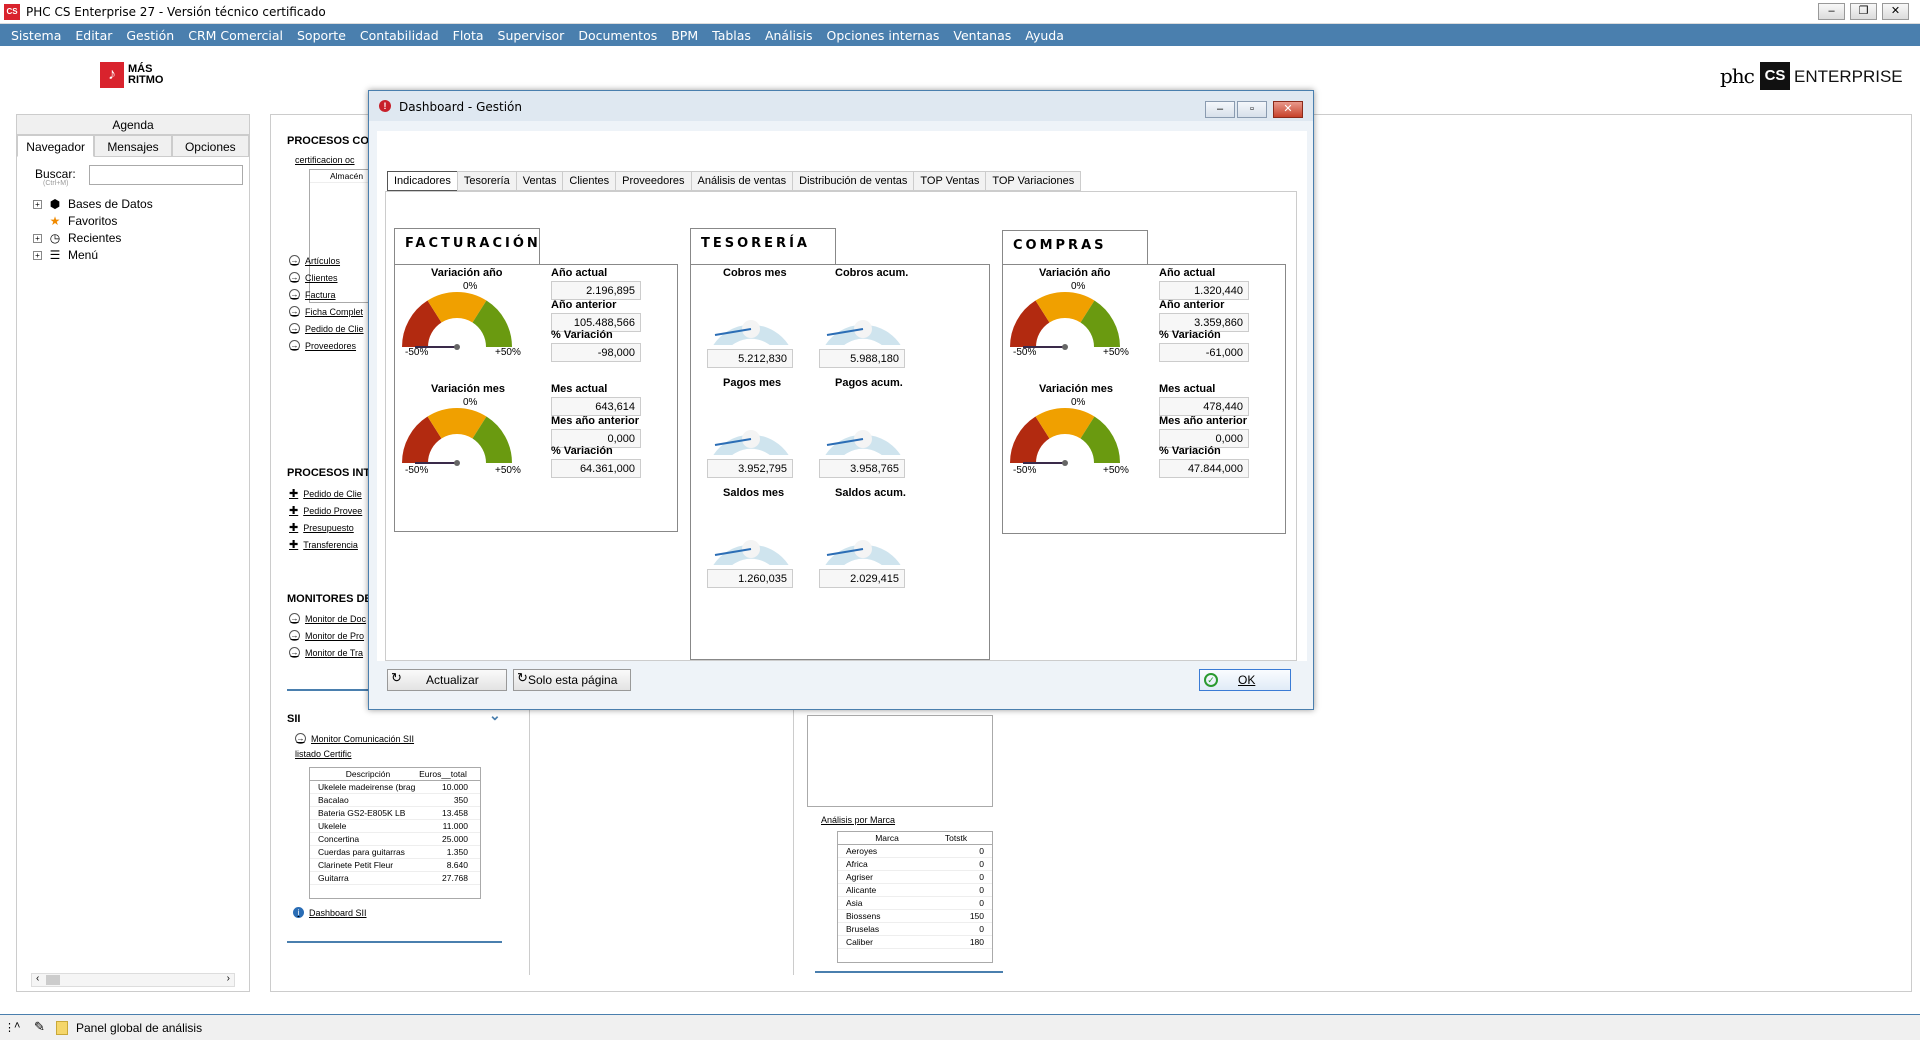  I want to click on arrow-circle-icon: →, so click(294, 277).